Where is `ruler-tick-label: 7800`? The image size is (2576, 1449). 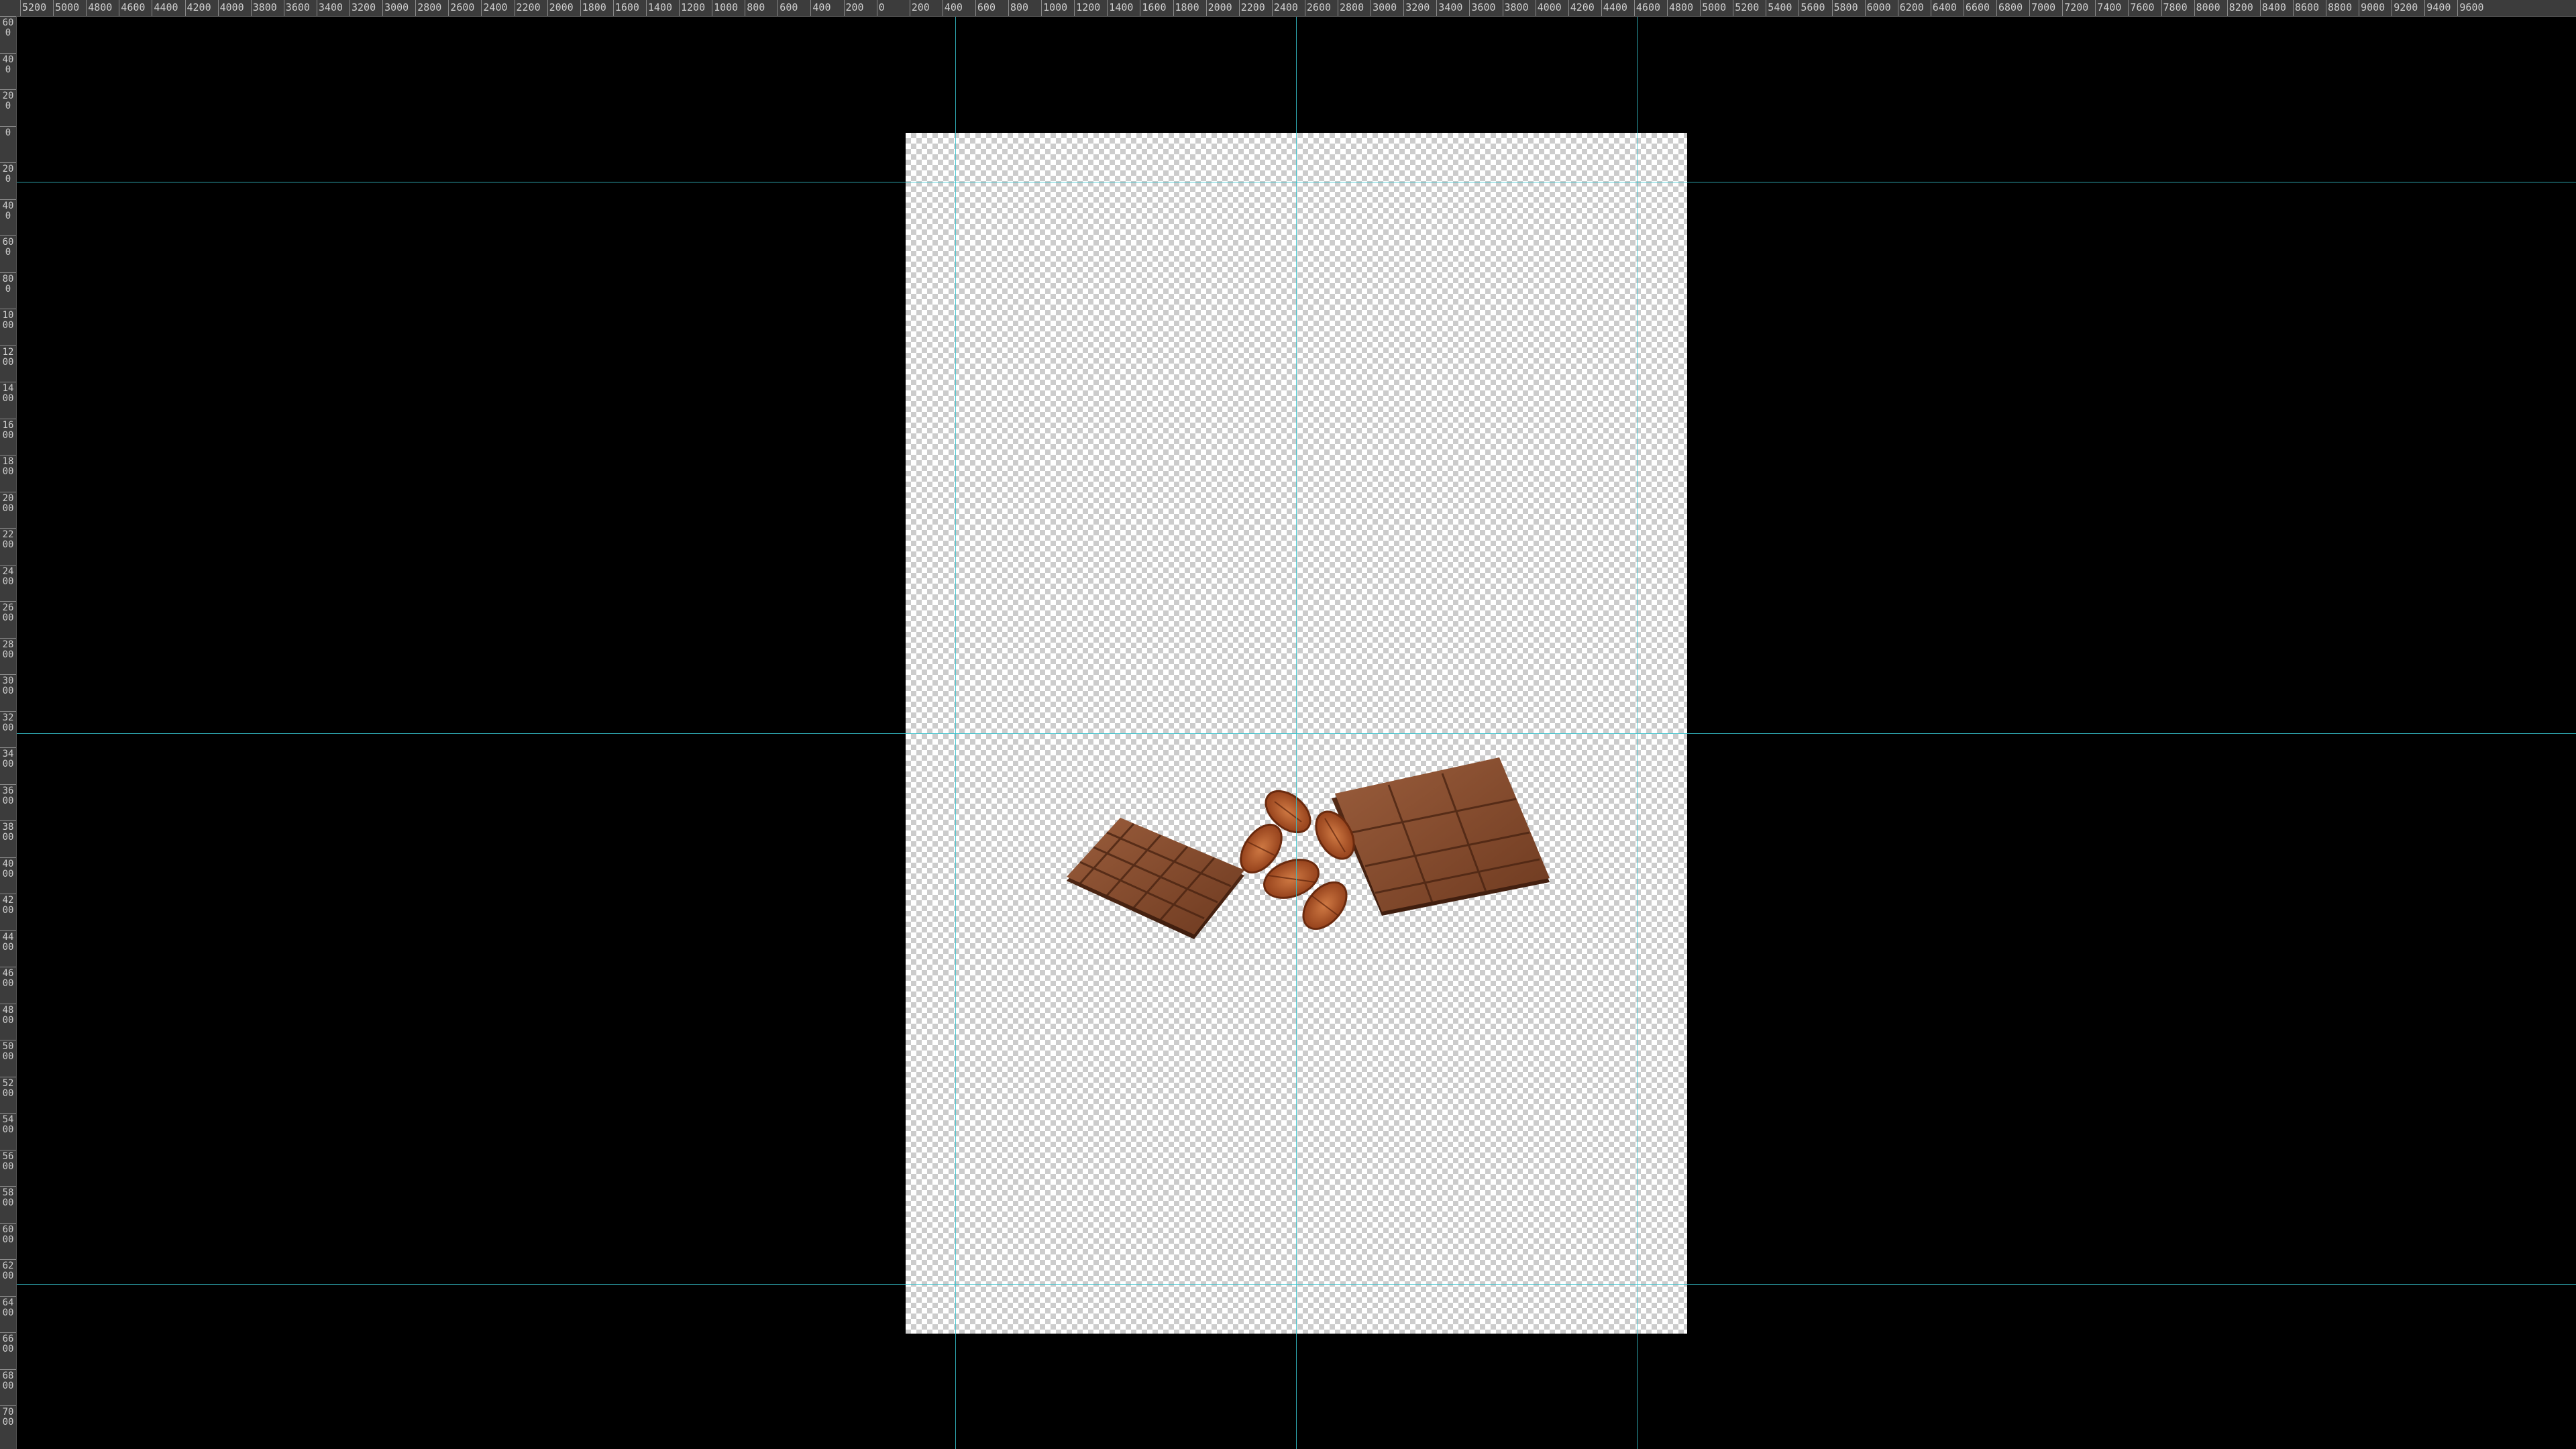
ruler-tick-label: 7800 is located at coordinates (2175, 7).